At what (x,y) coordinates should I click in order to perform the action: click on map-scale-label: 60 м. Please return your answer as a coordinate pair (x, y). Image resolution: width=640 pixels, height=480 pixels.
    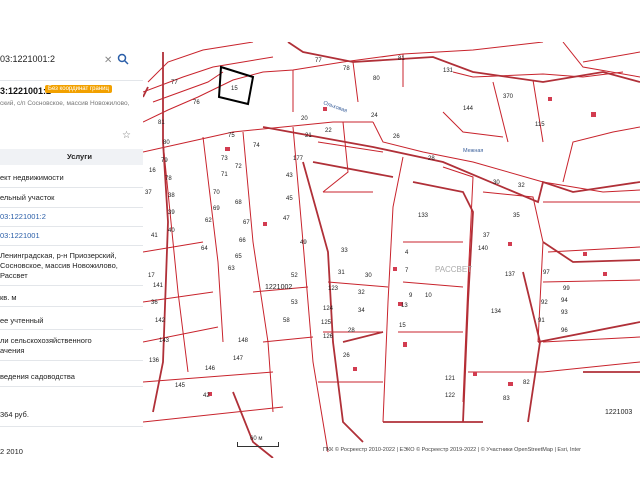
    Looking at the image, I should click on (256, 439).